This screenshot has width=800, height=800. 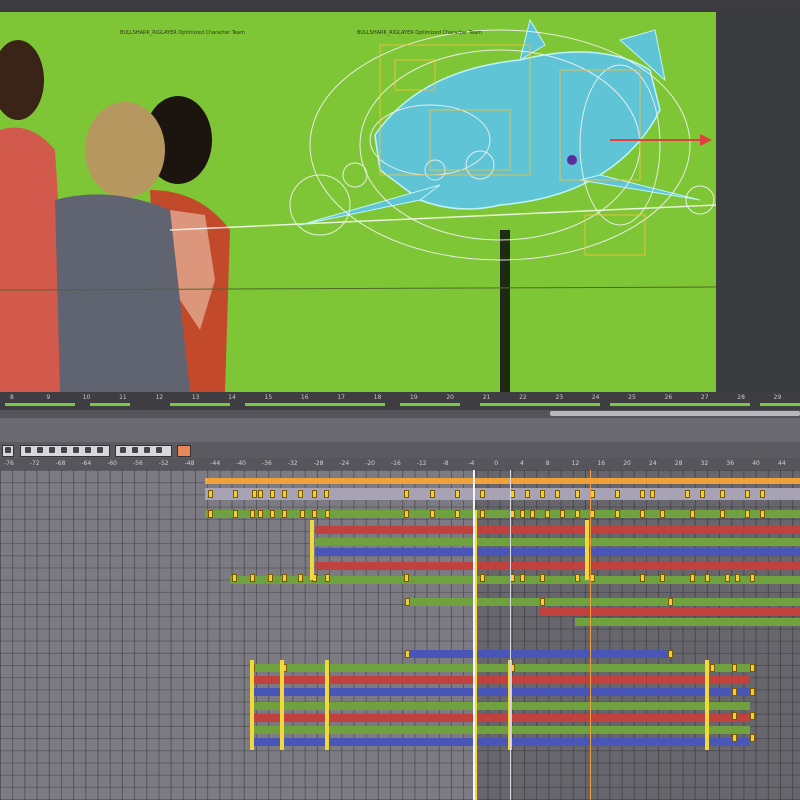 I want to click on insert-key-icon, so click(x=40, y=450).